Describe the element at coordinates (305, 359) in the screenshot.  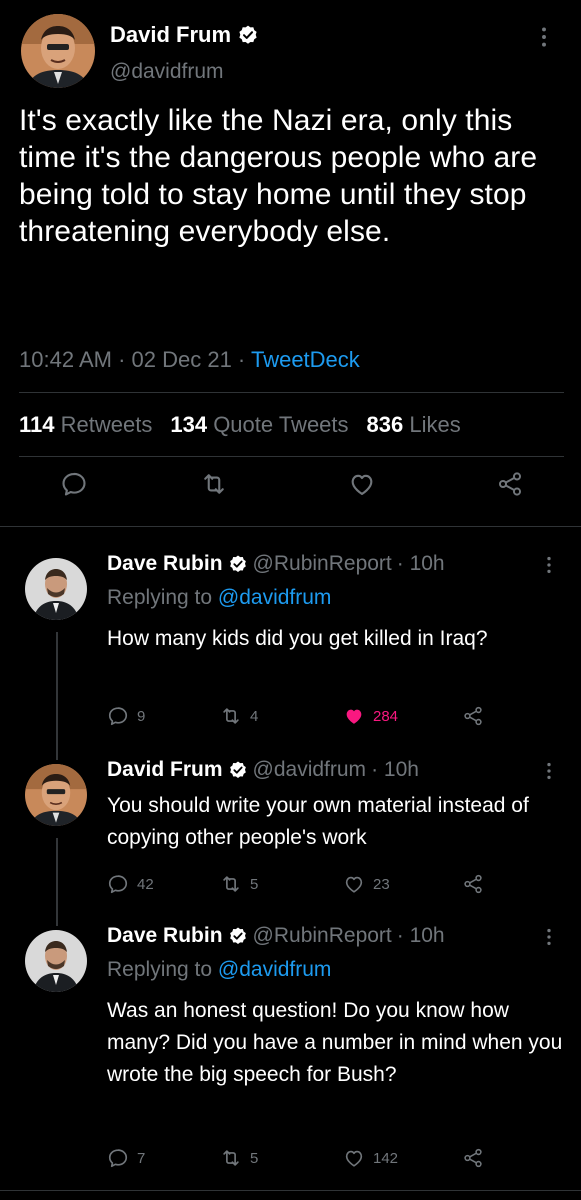
I see `tweet-source: TweetDeck` at that location.